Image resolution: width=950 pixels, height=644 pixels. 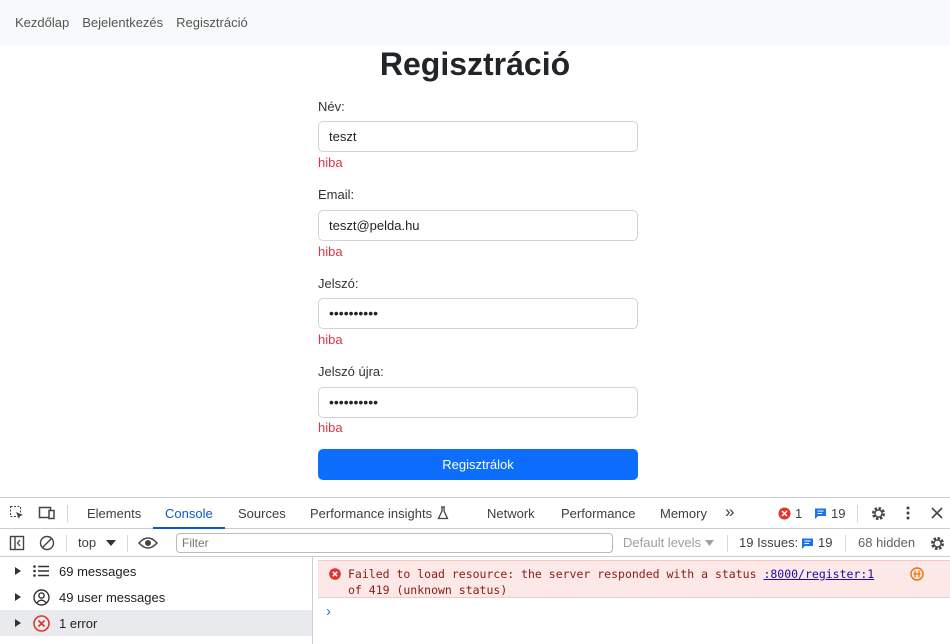 What do you see at coordinates (818, 574) in the screenshot?
I see `error-source-link: :8000/register:1` at bounding box center [818, 574].